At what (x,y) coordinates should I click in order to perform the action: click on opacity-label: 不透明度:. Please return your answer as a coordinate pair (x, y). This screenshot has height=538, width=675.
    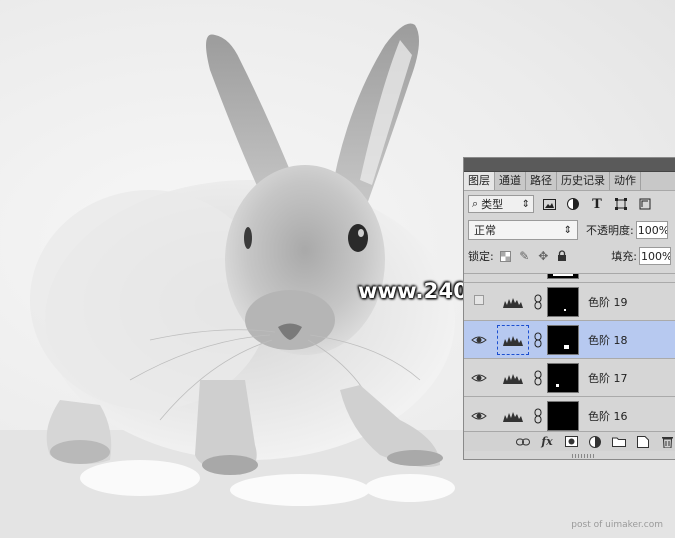
    Looking at the image, I should click on (610, 230).